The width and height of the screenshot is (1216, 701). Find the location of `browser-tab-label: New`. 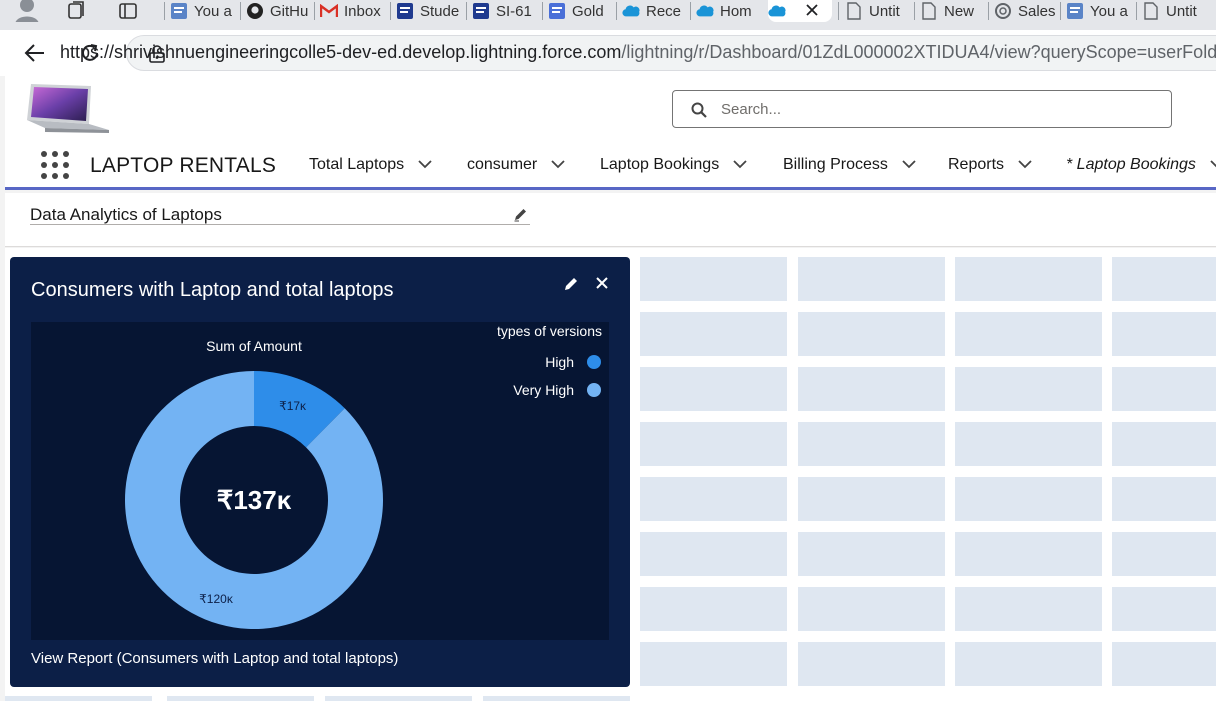

browser-tab-label: New is located at coordinates (959, 11).